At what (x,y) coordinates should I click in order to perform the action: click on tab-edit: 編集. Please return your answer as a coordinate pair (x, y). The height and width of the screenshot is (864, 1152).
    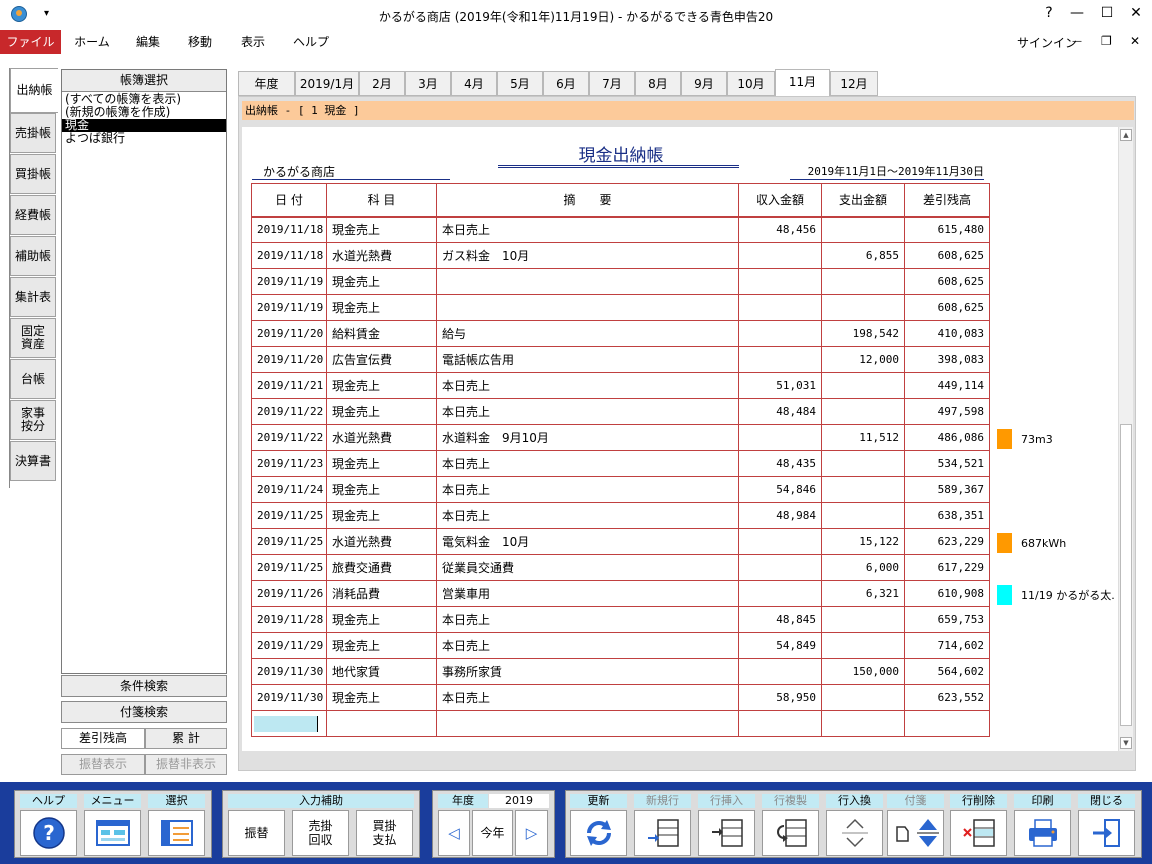
    Looking at the image, I should click on (148, 42).